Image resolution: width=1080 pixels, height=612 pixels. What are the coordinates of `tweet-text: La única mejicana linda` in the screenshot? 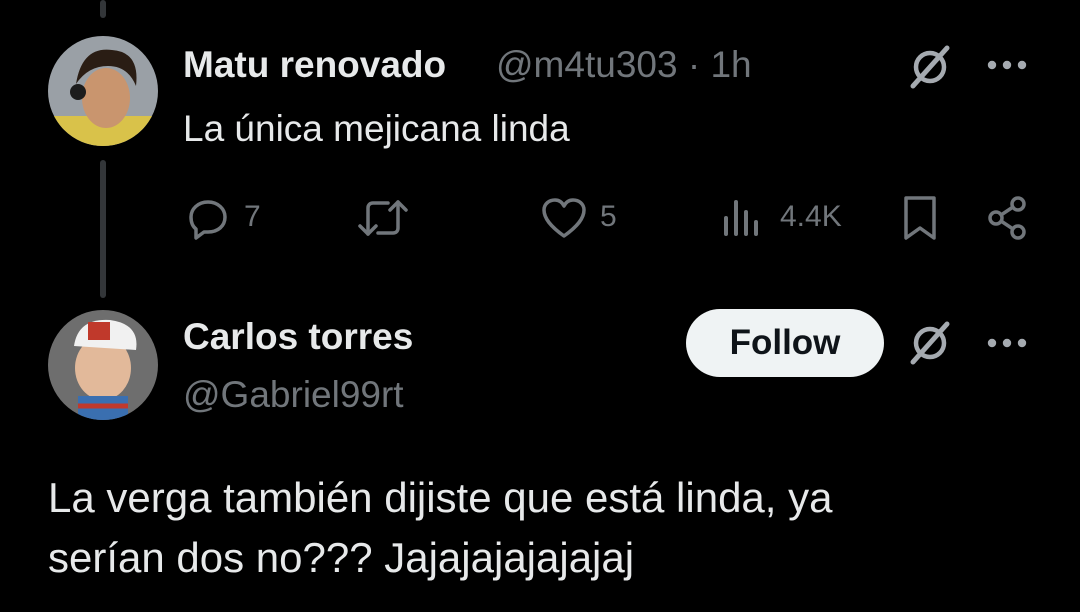 It's located at (376, 128).